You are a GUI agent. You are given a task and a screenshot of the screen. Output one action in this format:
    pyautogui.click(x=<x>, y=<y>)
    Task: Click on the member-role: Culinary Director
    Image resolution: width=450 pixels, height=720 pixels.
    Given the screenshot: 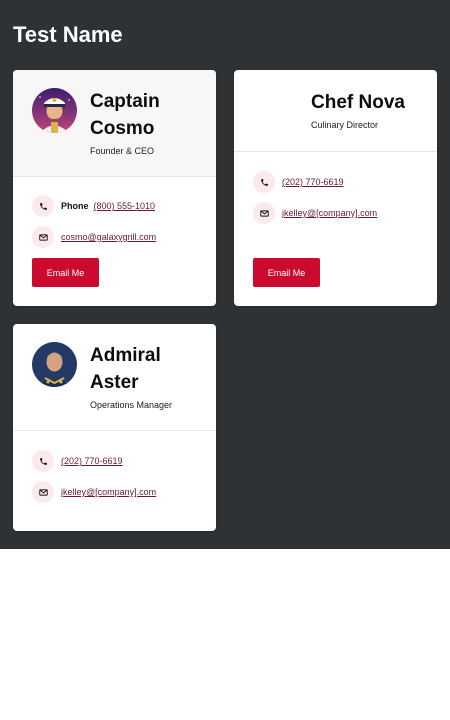 What is the action you would take?
    pyautogui.click(x=345, y=125)
    